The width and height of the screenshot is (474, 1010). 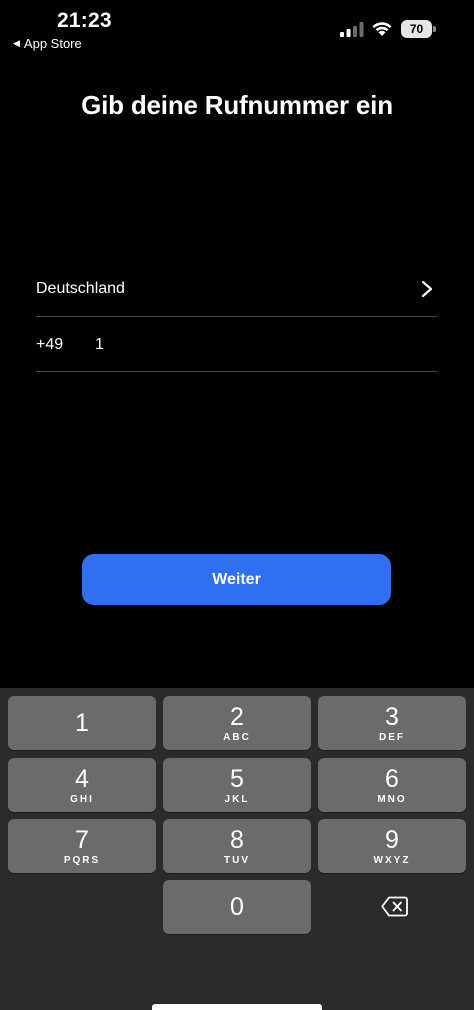 What do you see at coordinates (434, 29) in the screenshot?
I see `battery-cap` at bounding box center [434, 29].